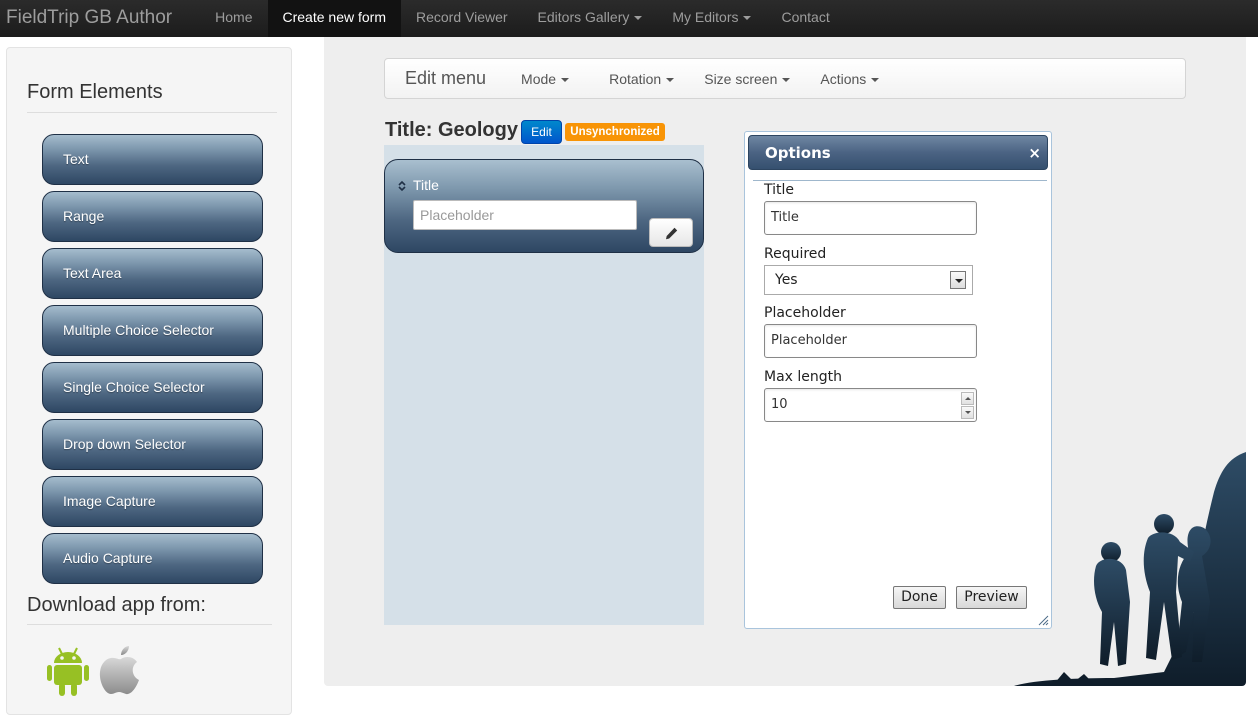 This screenshot has height=716, width=1258. I want to click on field-label: Title, so click(426, 185).